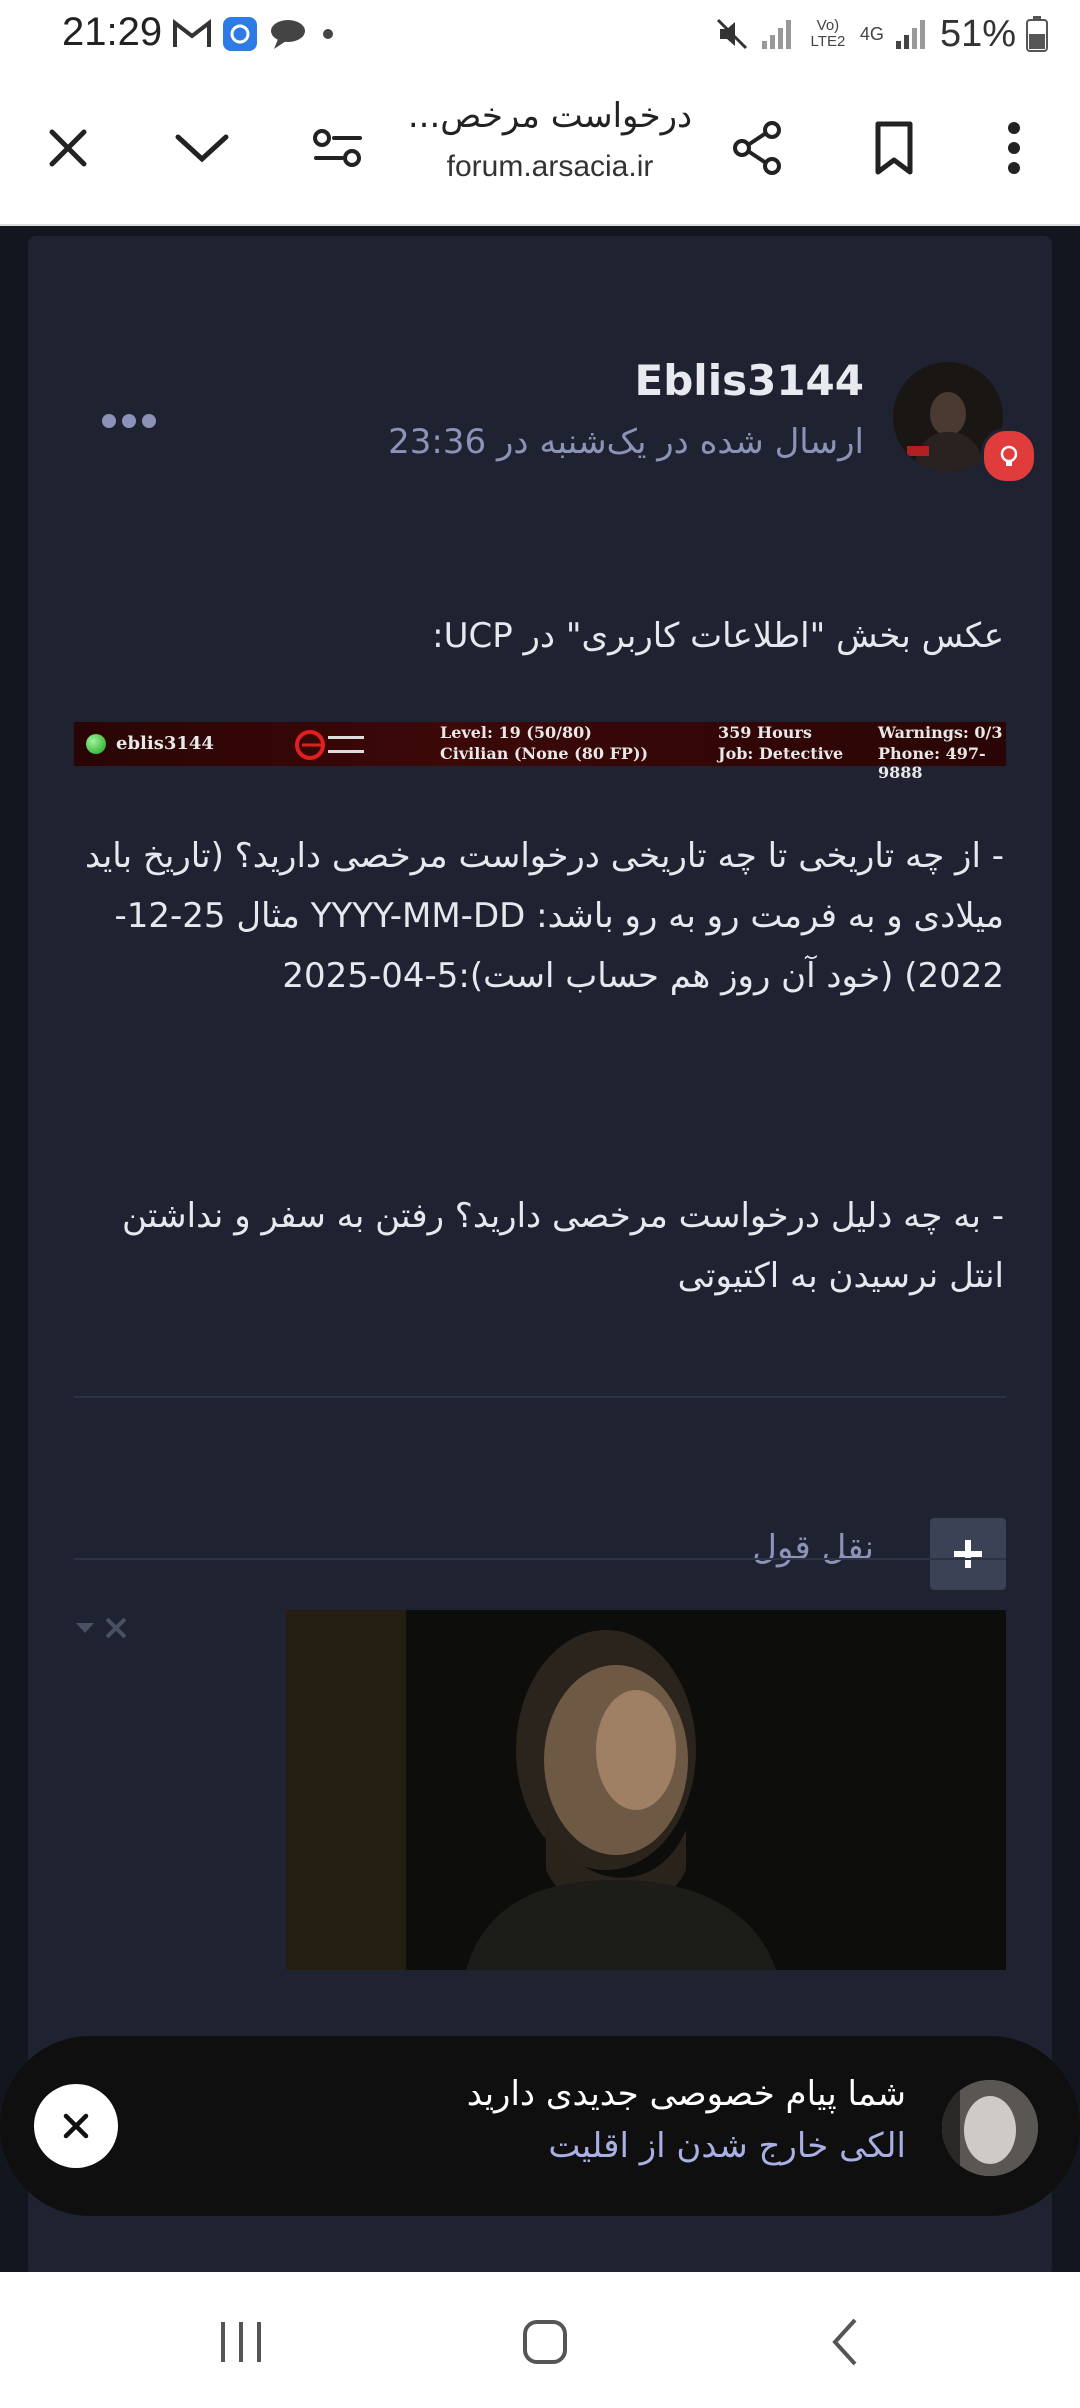  I want to click on portrait-image, so click(646, 1790).